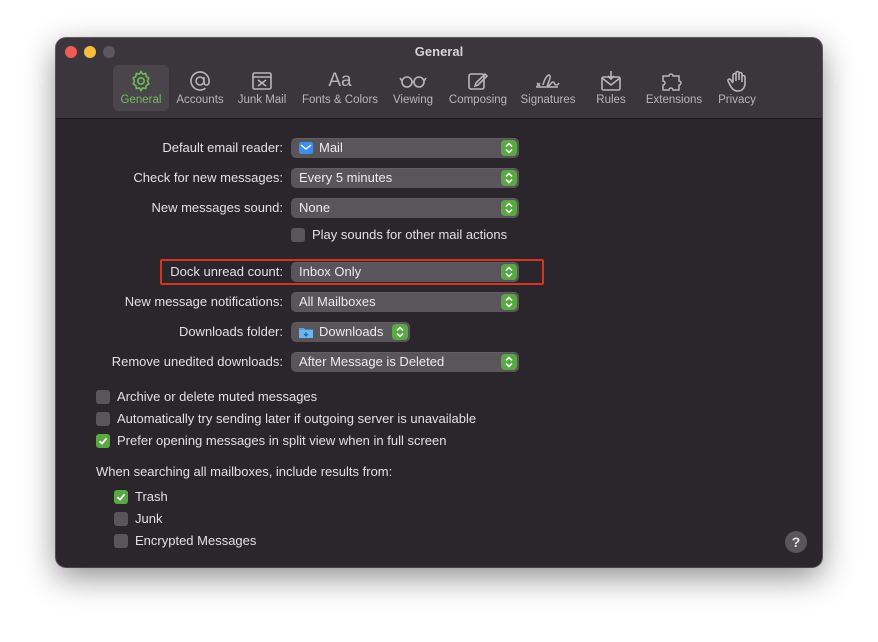 The image size is (878, 642). What do you see at coordinates (405, 148) in the screenshot?
I see `default-reader-popup: Mail` at bounding box center [405, 148].